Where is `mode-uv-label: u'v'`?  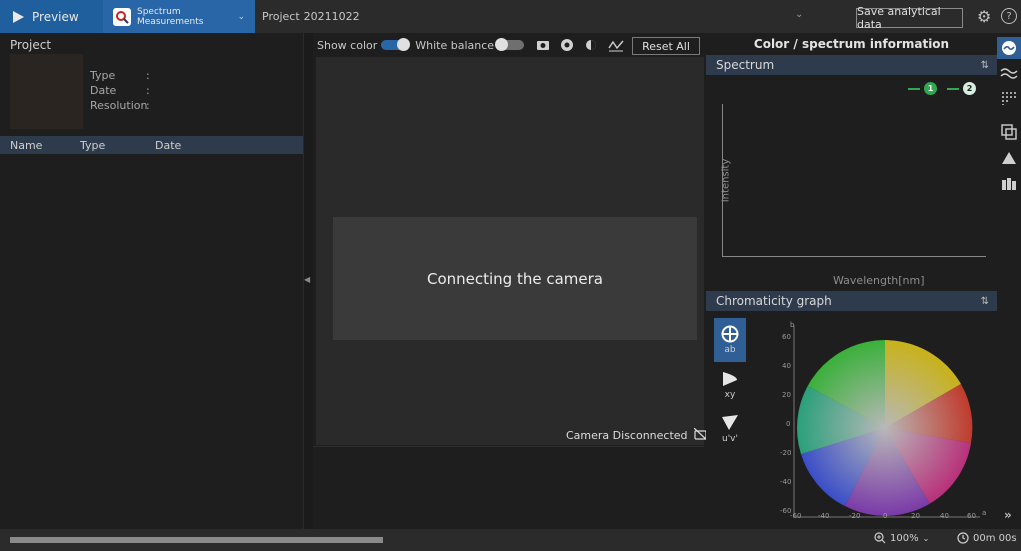 mode-uv-label: u'v' is located at coordinates (730, 439).